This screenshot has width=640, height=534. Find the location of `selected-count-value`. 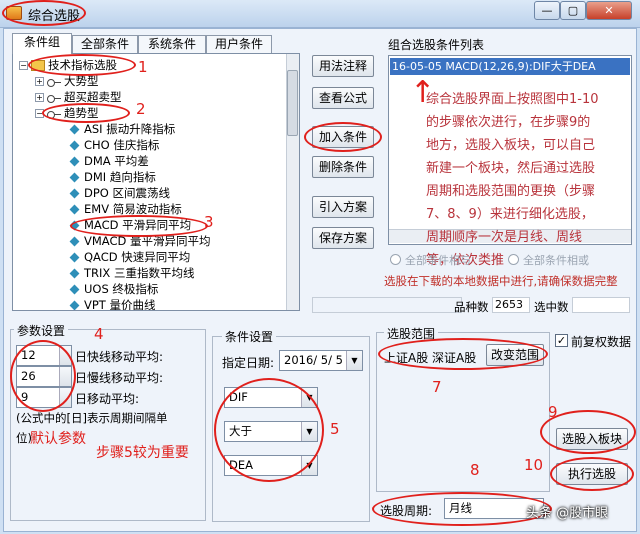

selected-count-value is located at coordinates (601, 305).